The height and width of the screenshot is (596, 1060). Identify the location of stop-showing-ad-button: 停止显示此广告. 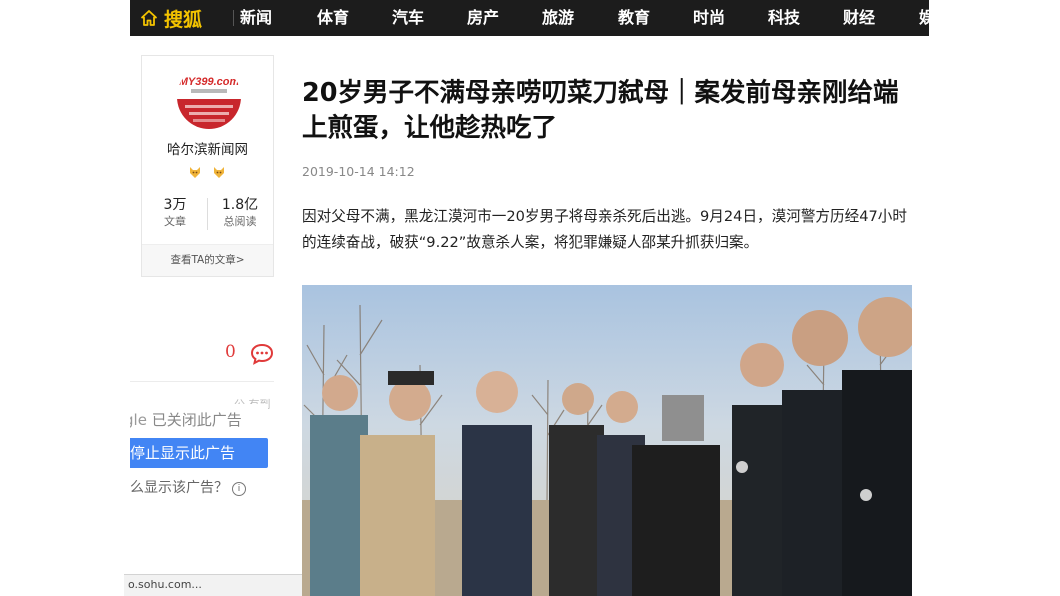
(199, 453).